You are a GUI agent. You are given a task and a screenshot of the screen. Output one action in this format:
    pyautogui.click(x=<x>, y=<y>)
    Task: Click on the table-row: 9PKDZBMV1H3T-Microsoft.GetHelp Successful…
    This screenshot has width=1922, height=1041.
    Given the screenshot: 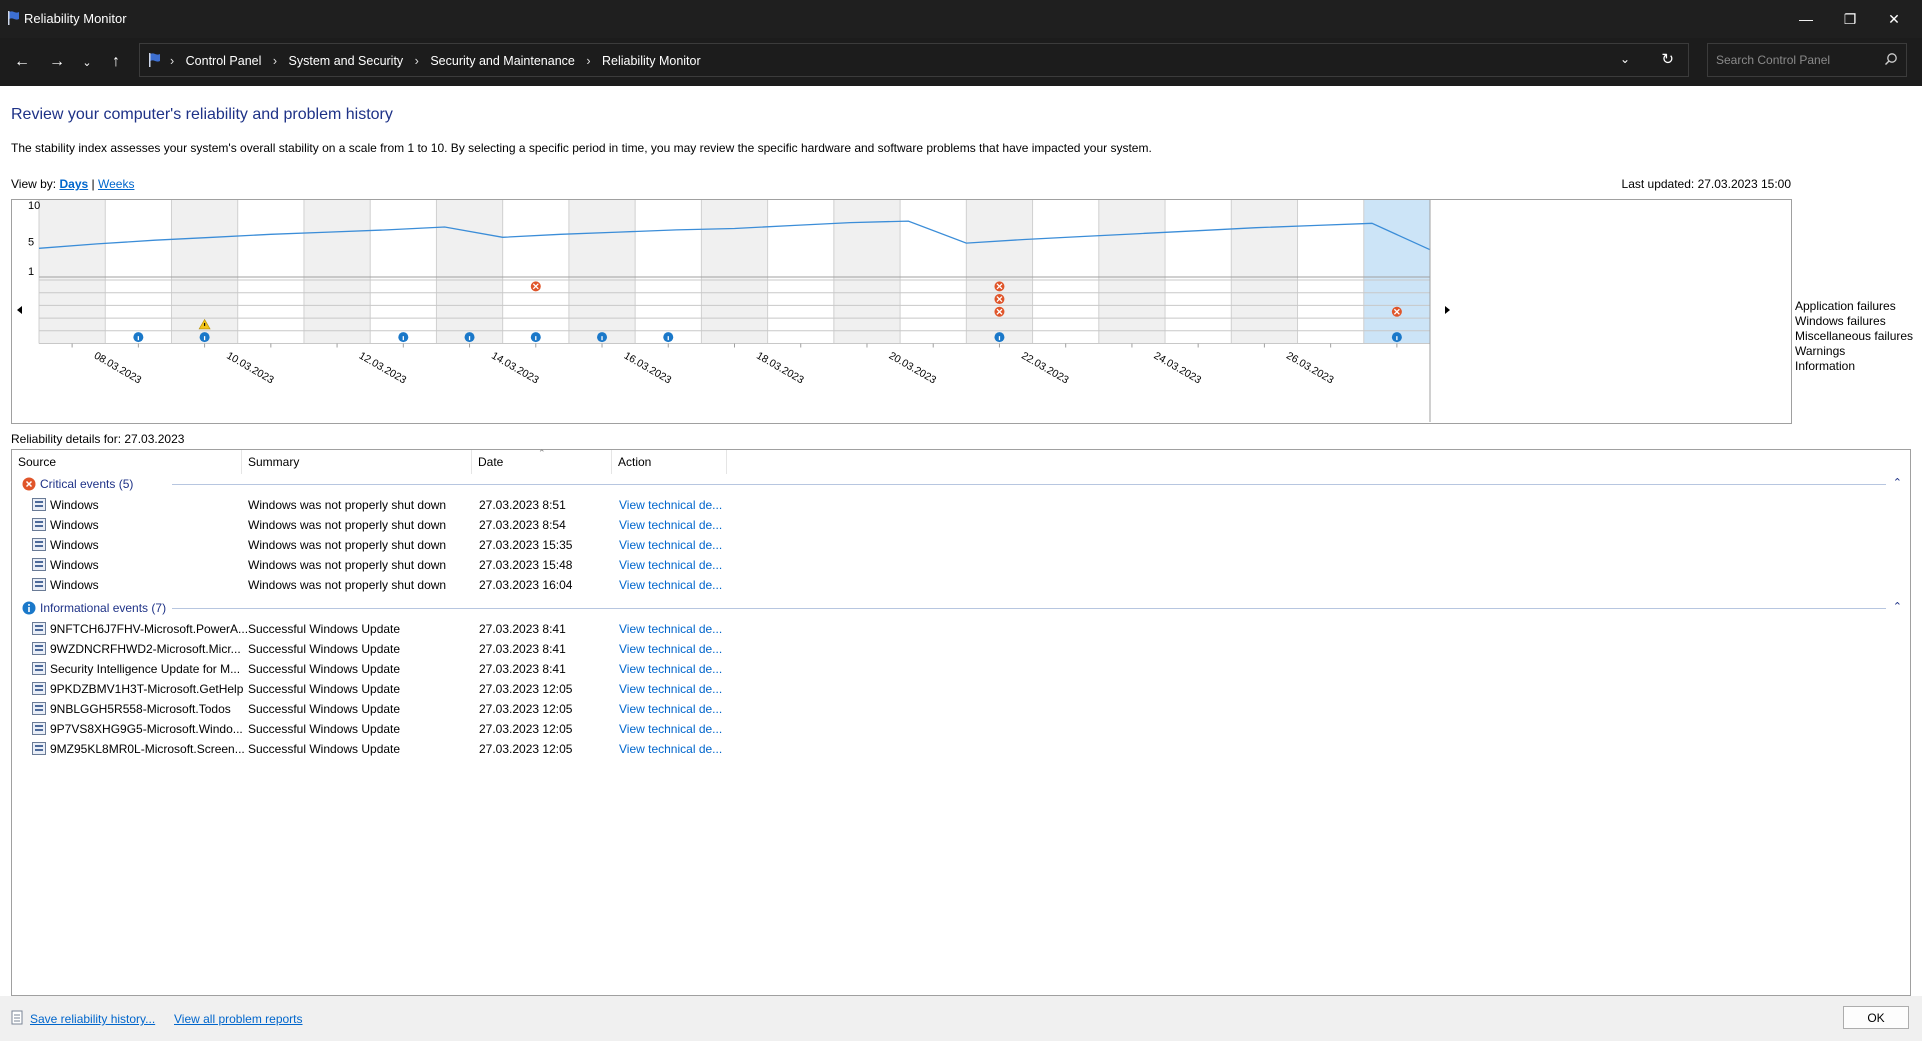 What is the action you would take?
    pyautogui.click(x=961, y=689)
    